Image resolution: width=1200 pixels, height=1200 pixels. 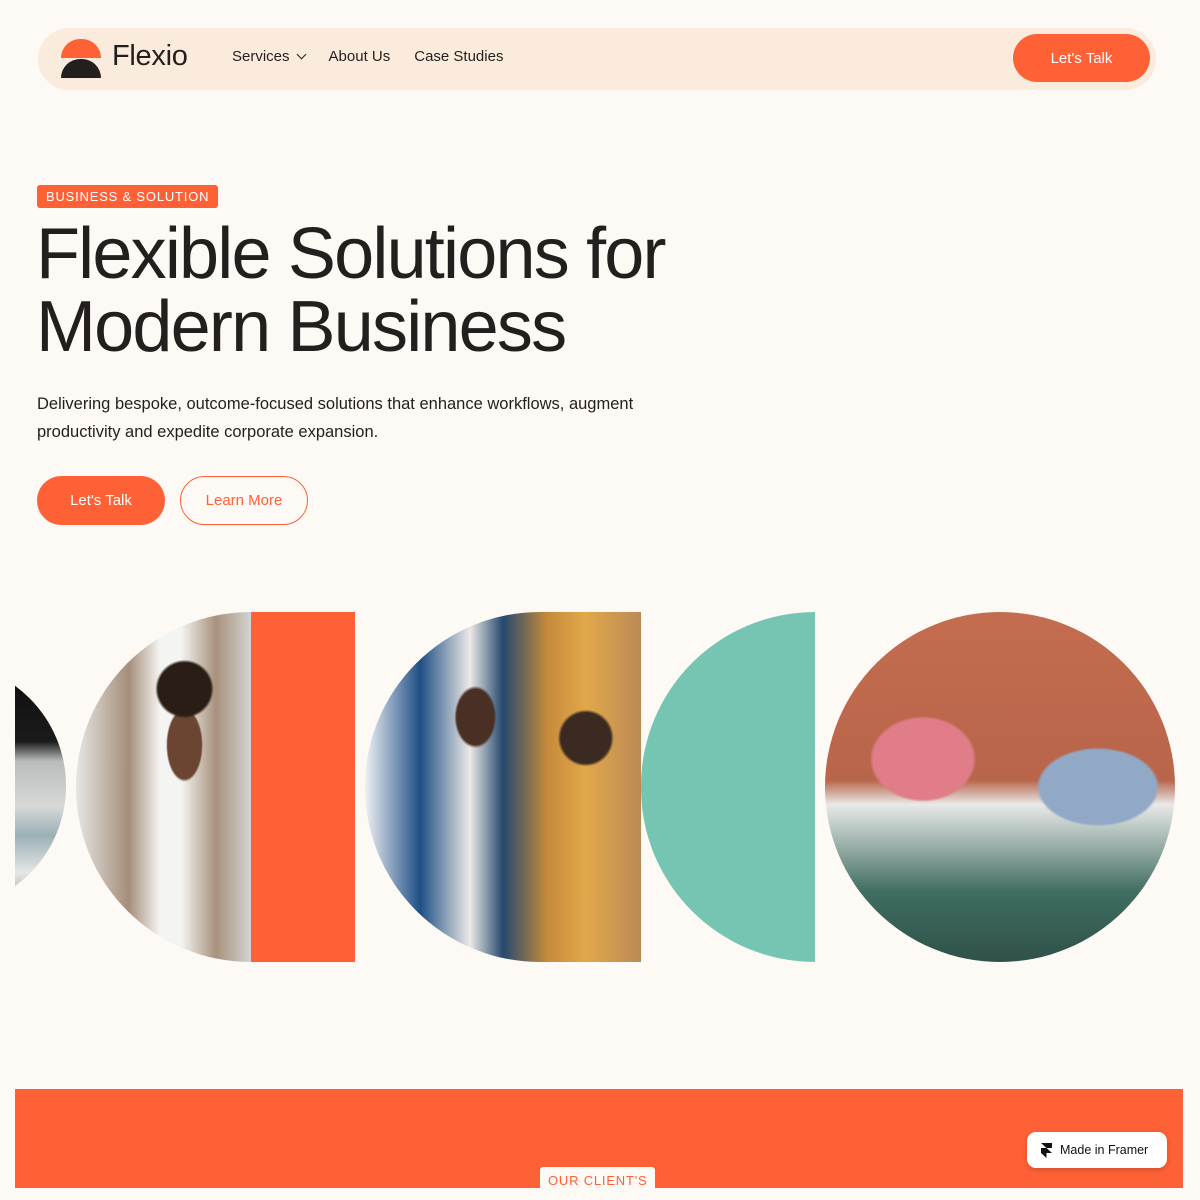 I want to click on learn-more-button: Learn More, so click(x=244, y=500).